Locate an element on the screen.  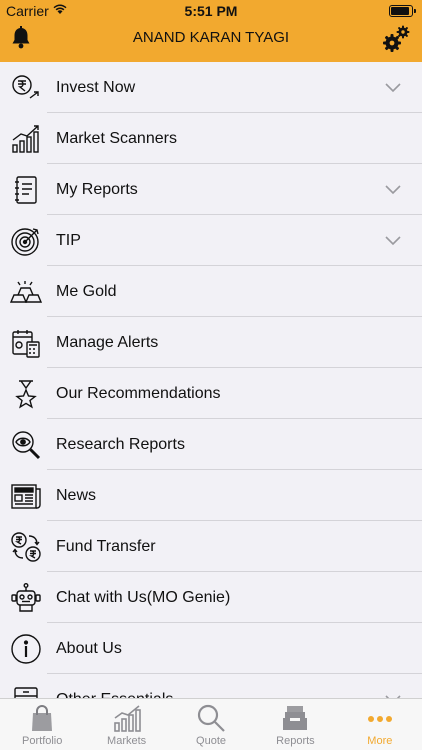
newspaper-icon is located at coordinates (26, 496).